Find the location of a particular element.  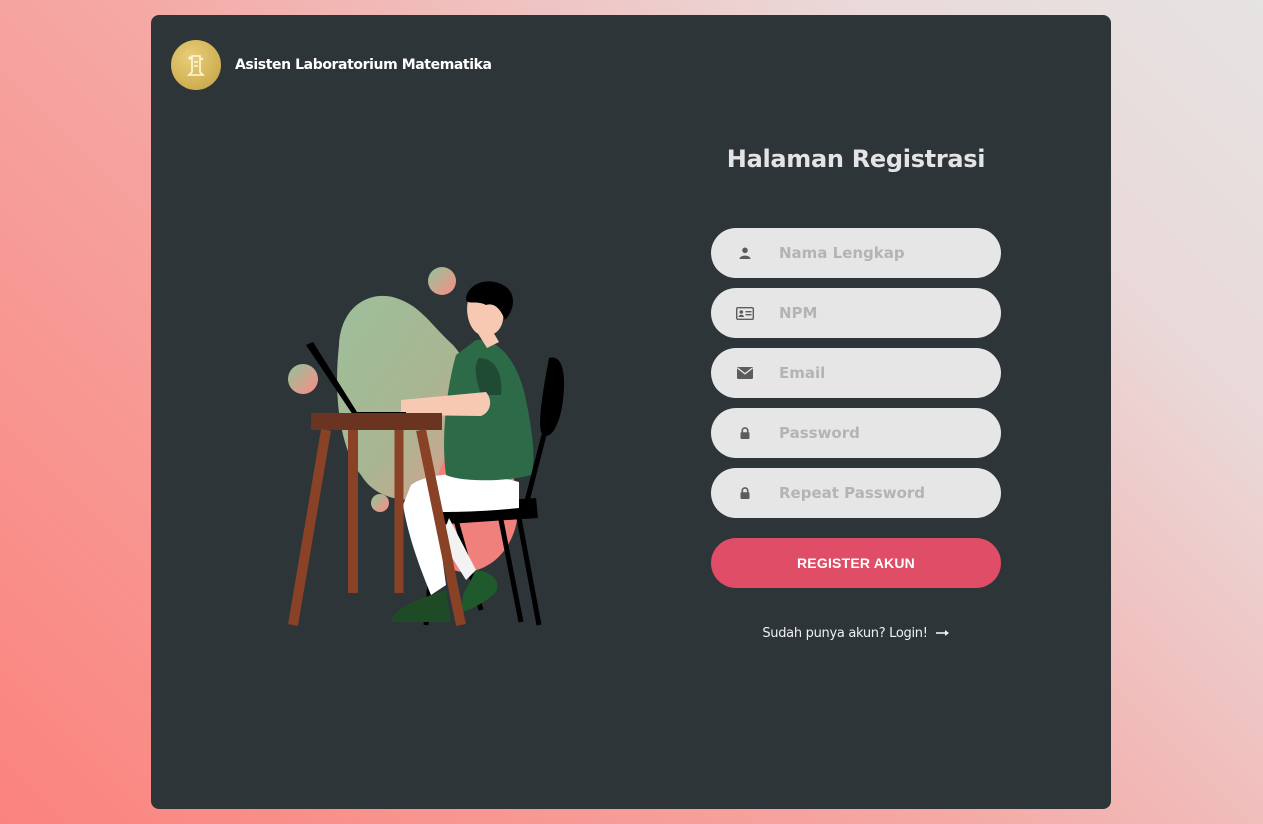

full-name-field is located at coordinates (856, 253).